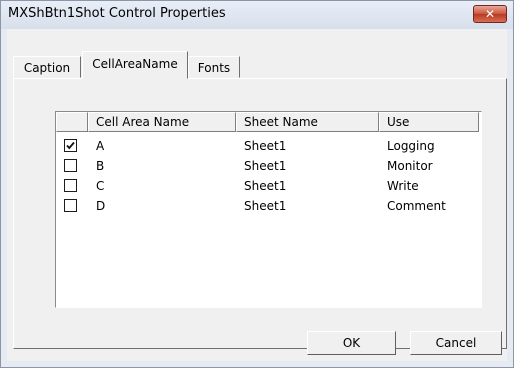  What do you see at coordinates (410, 166) in the screenshot?
I see `use-value: Monitor` at bounding box center [410, 166].